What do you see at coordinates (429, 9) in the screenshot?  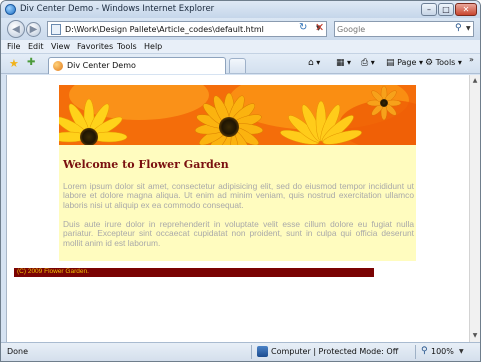 I see `minimize-button: –` at bounding box center [429, 9].